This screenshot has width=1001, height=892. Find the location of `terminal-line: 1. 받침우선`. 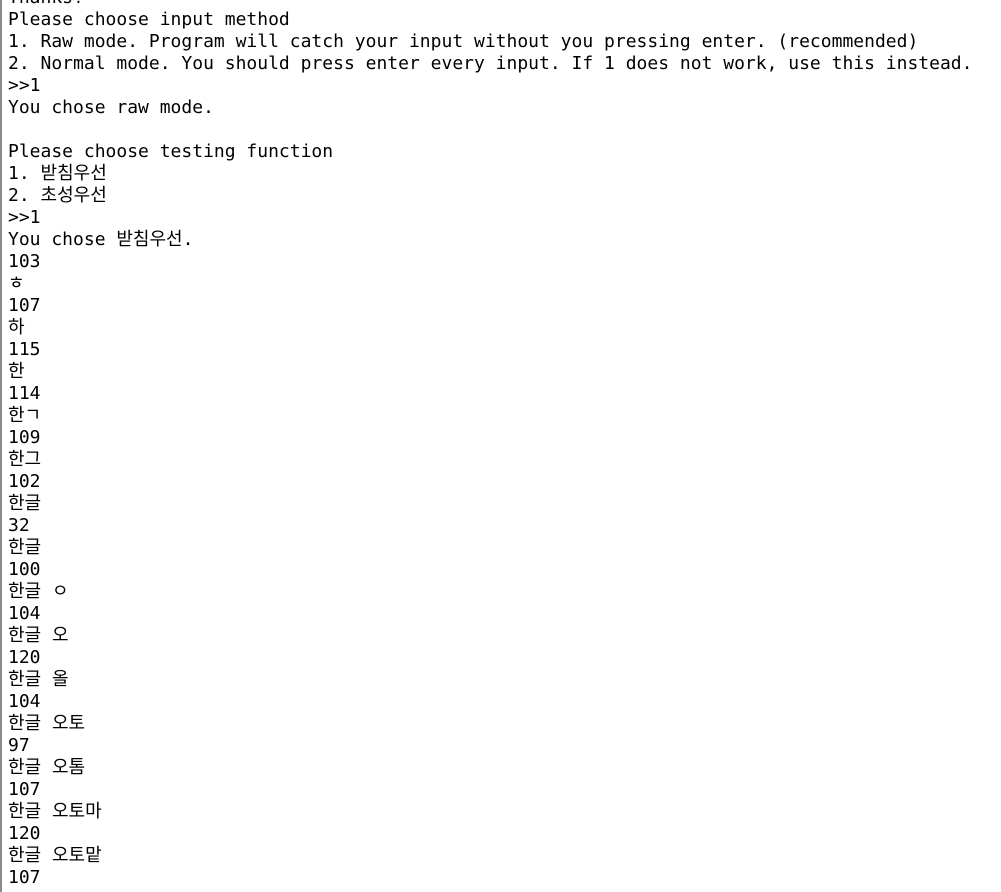

terminal-line: 1. 받침우선 is located at coordinates (57, 173).